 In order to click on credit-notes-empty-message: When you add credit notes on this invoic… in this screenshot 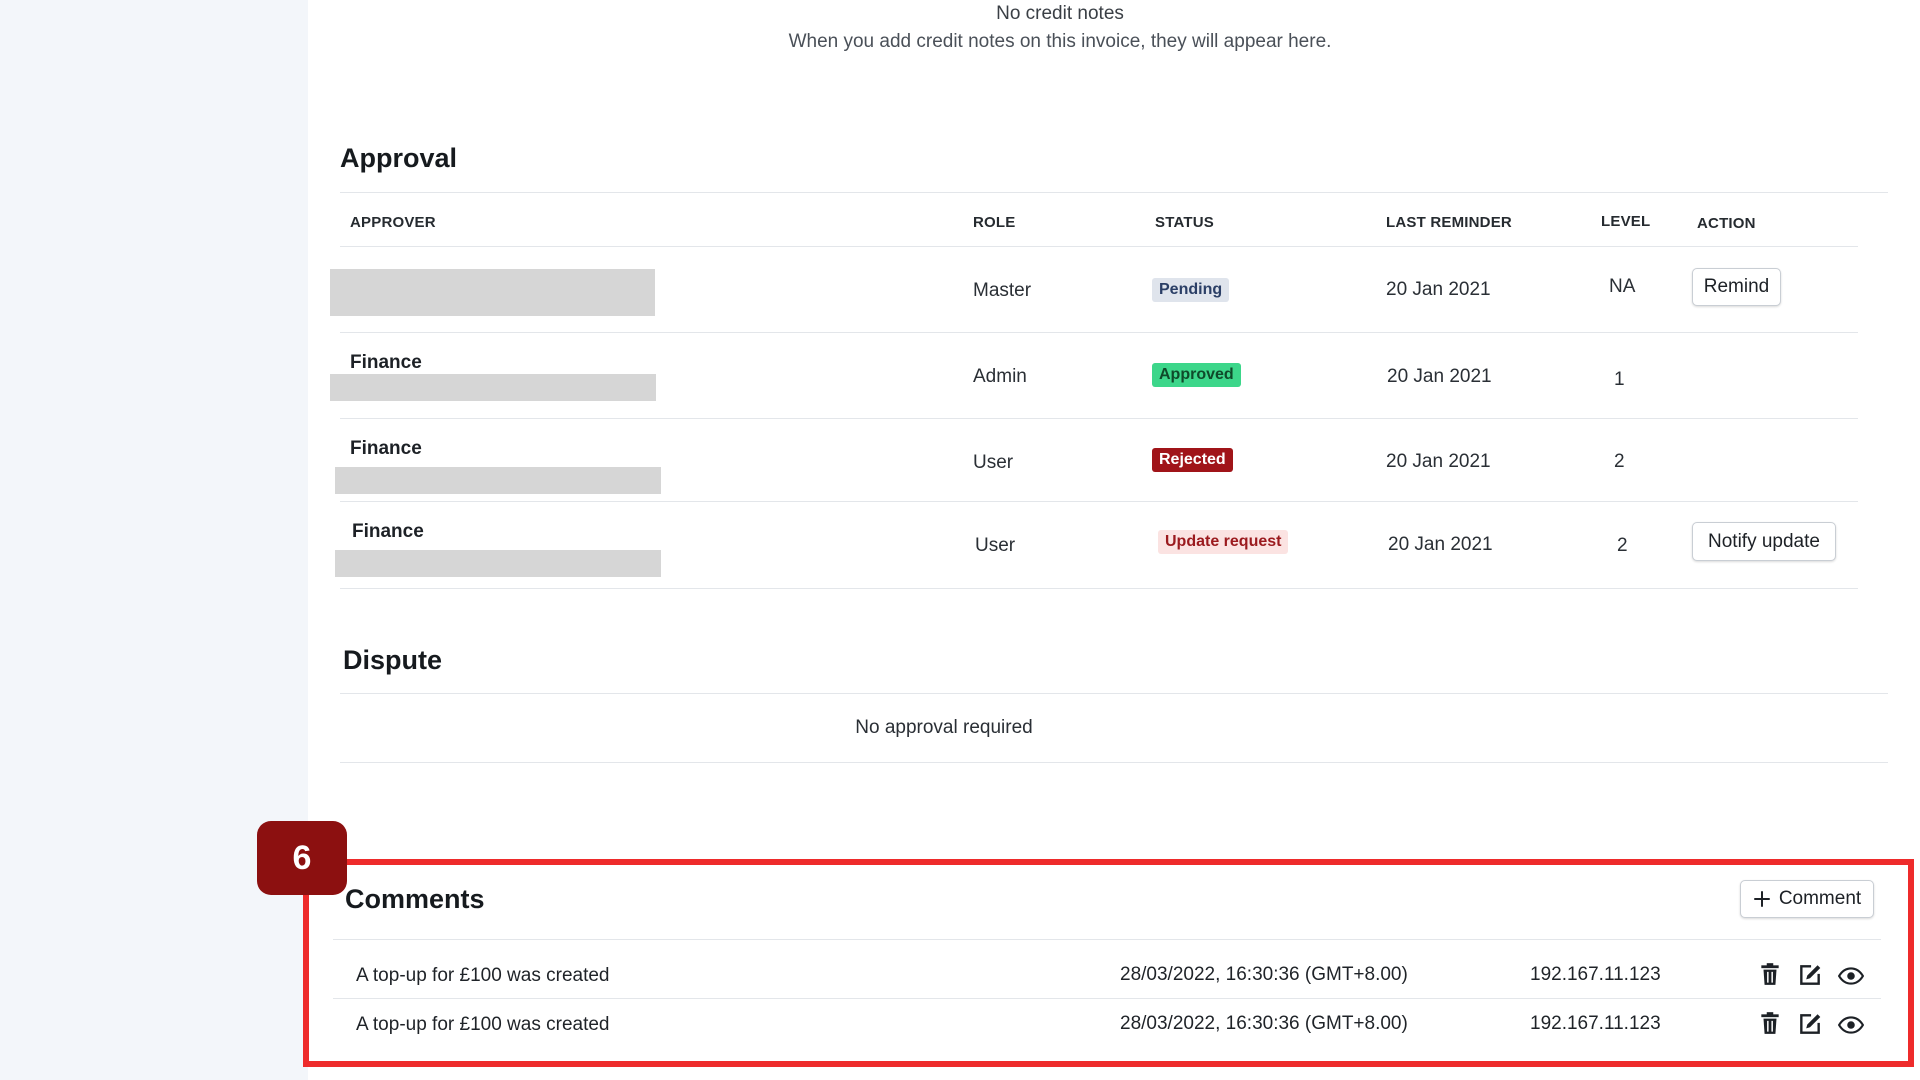, I will do `click(1060, 41)`.